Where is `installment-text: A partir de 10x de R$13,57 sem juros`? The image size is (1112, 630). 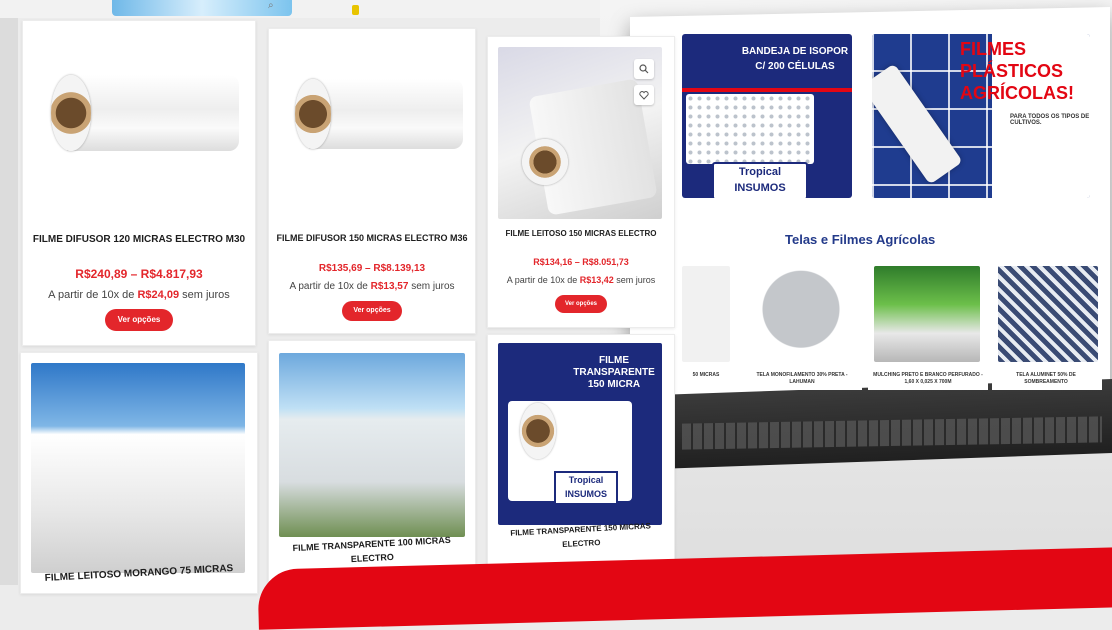 installment-text: A partir de 10x de R$13,57 sem juros is located at coordinates (372, 286).